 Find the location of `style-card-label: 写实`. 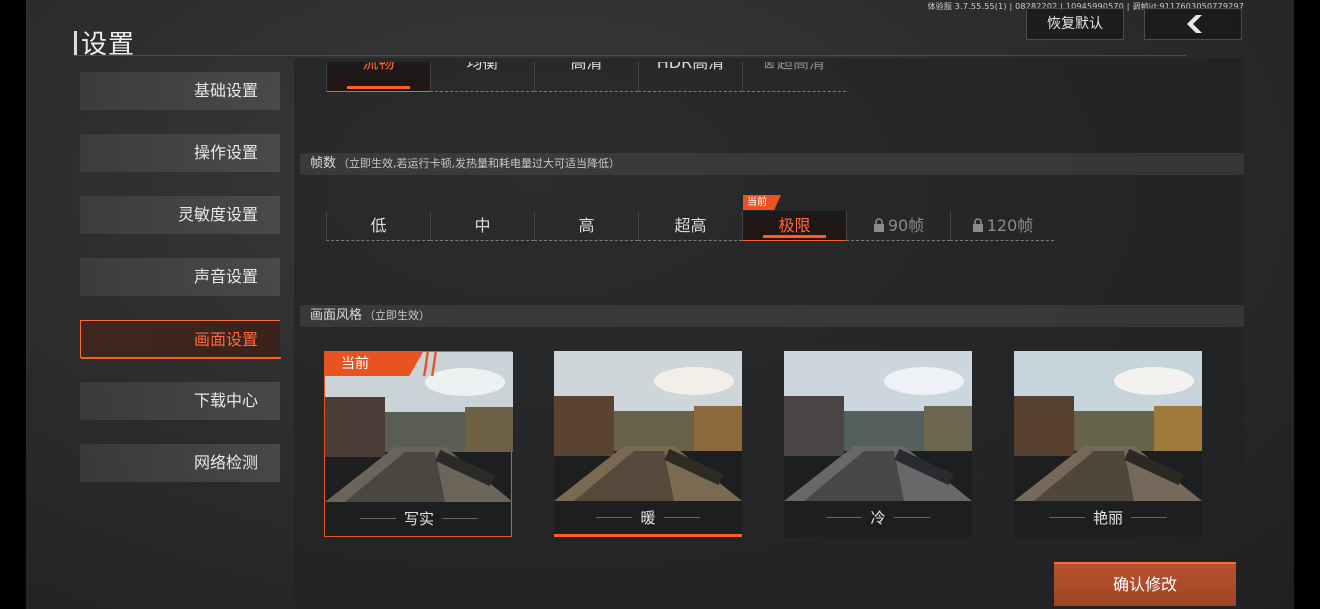

style-card-label: 写实 is located at coordinates (419, 520).